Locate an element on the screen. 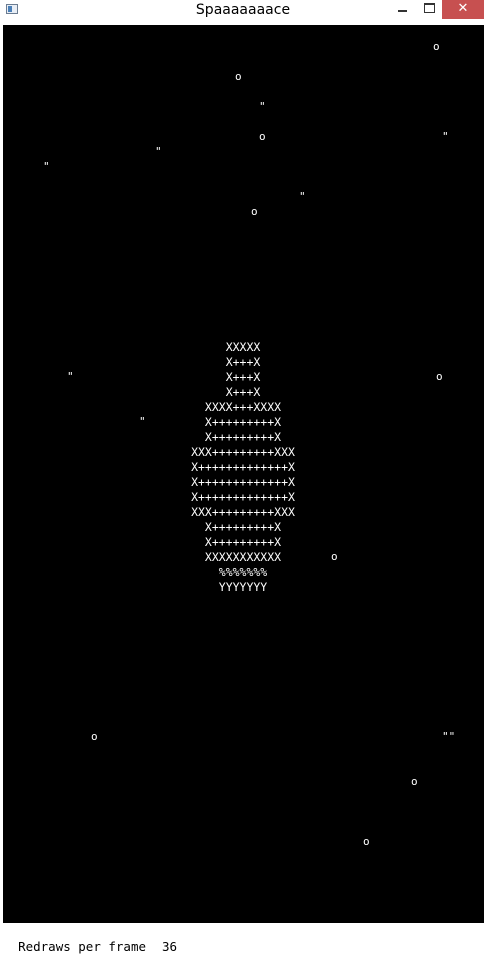 The height and width of the screenshot is (954, 486). minimize-button is located at coordinates (402, 9).